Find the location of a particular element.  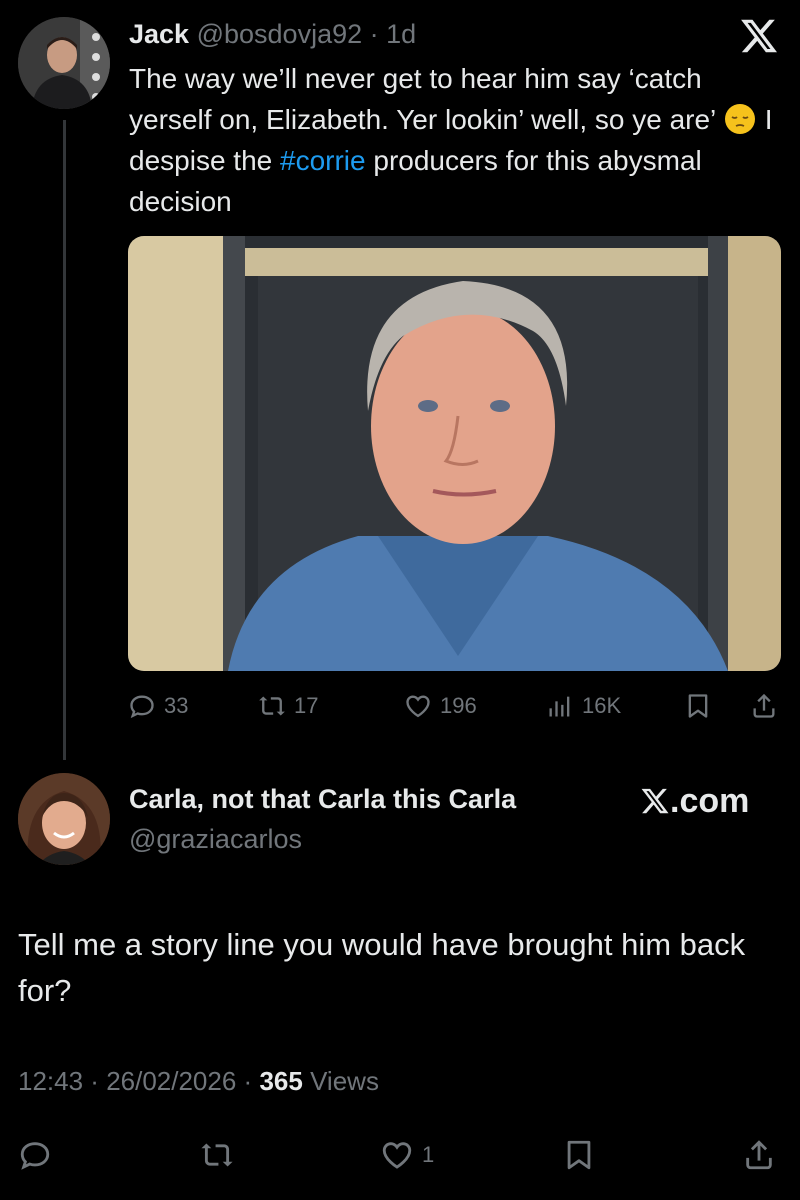

repost-button: 17 is located at coordinates (288, 706).